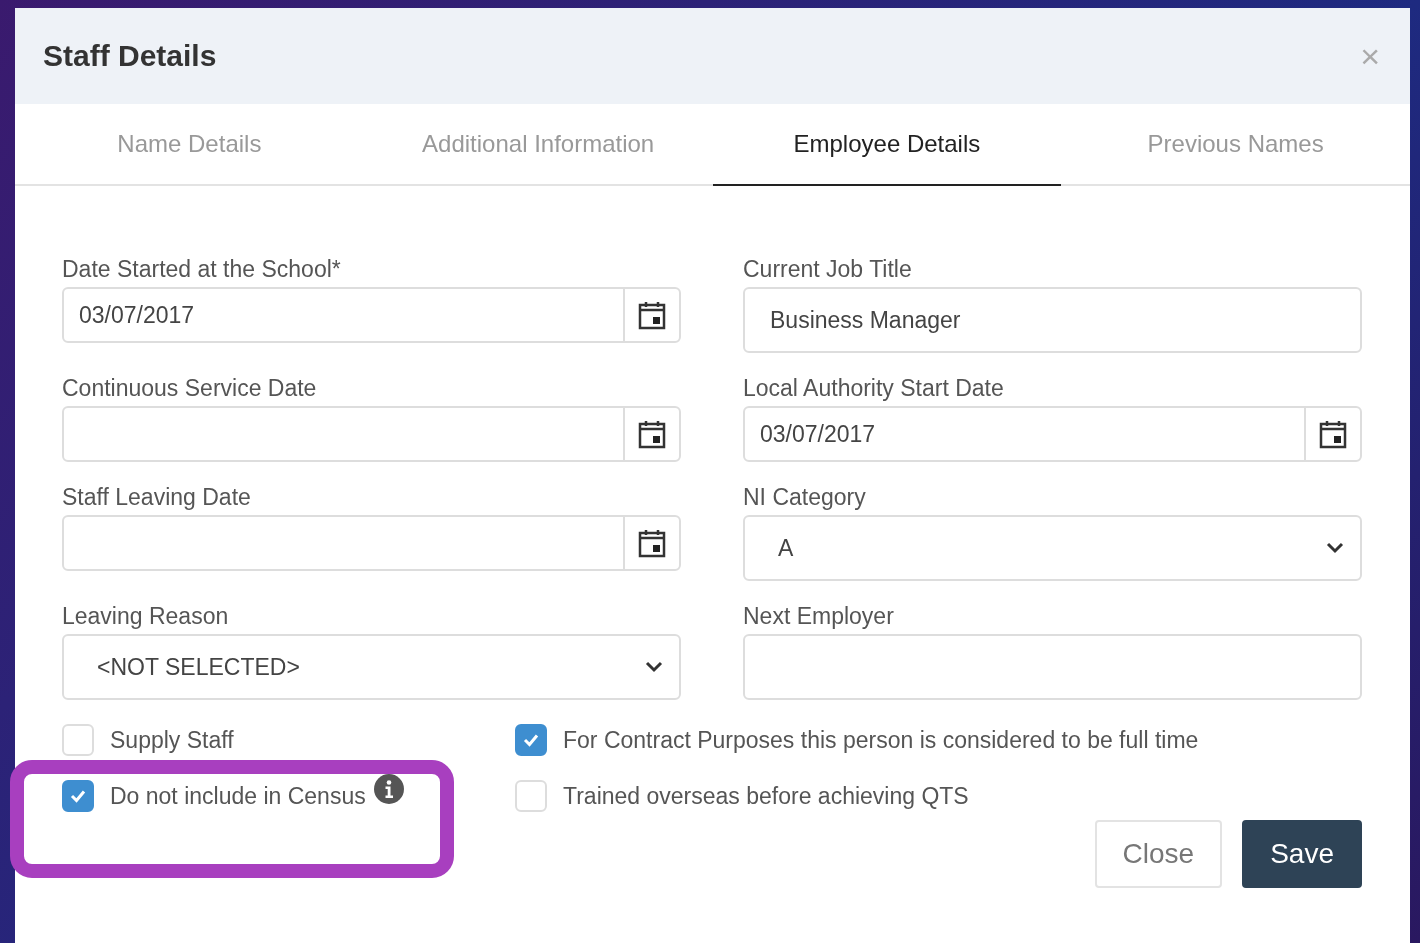 The height and width of the screenshot is (943, 1420). I want to click on field-label: Date Started at the School*, so click(202, 269).